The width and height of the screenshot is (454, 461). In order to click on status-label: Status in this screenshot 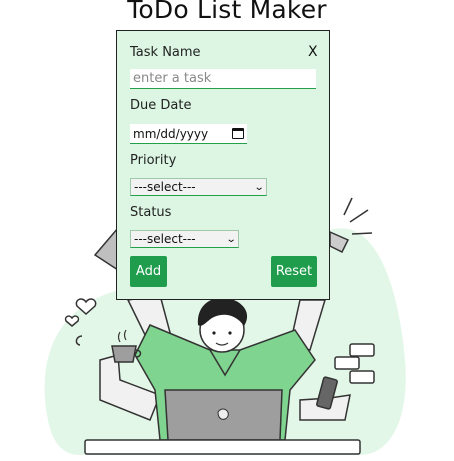, I will do `click(151, 212)`.